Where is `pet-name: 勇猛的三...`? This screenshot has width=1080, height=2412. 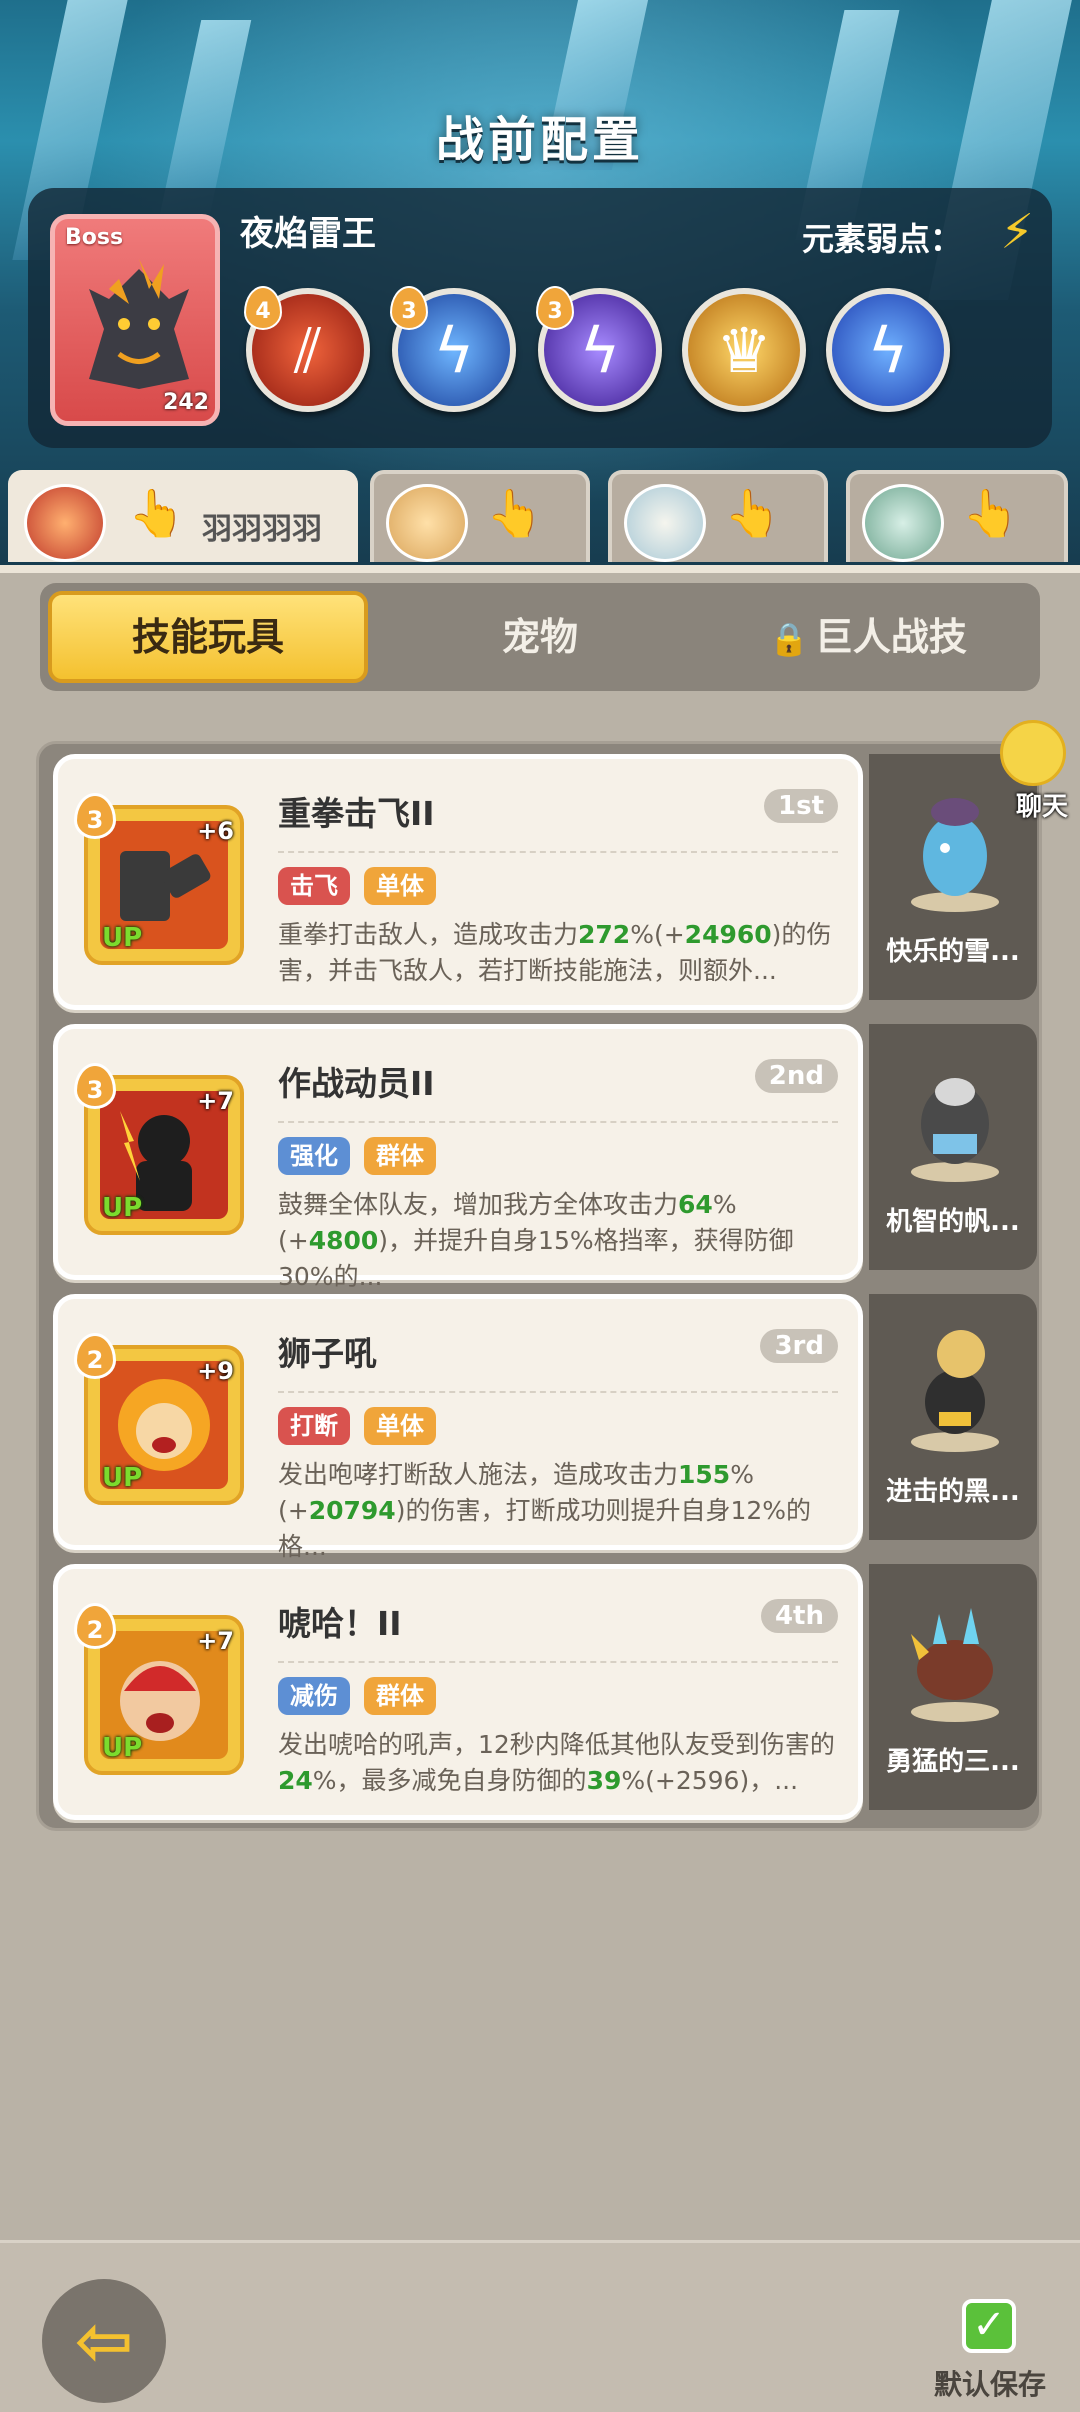 pet-name: 勇猛的三... is located at coordinates (953, 1762).